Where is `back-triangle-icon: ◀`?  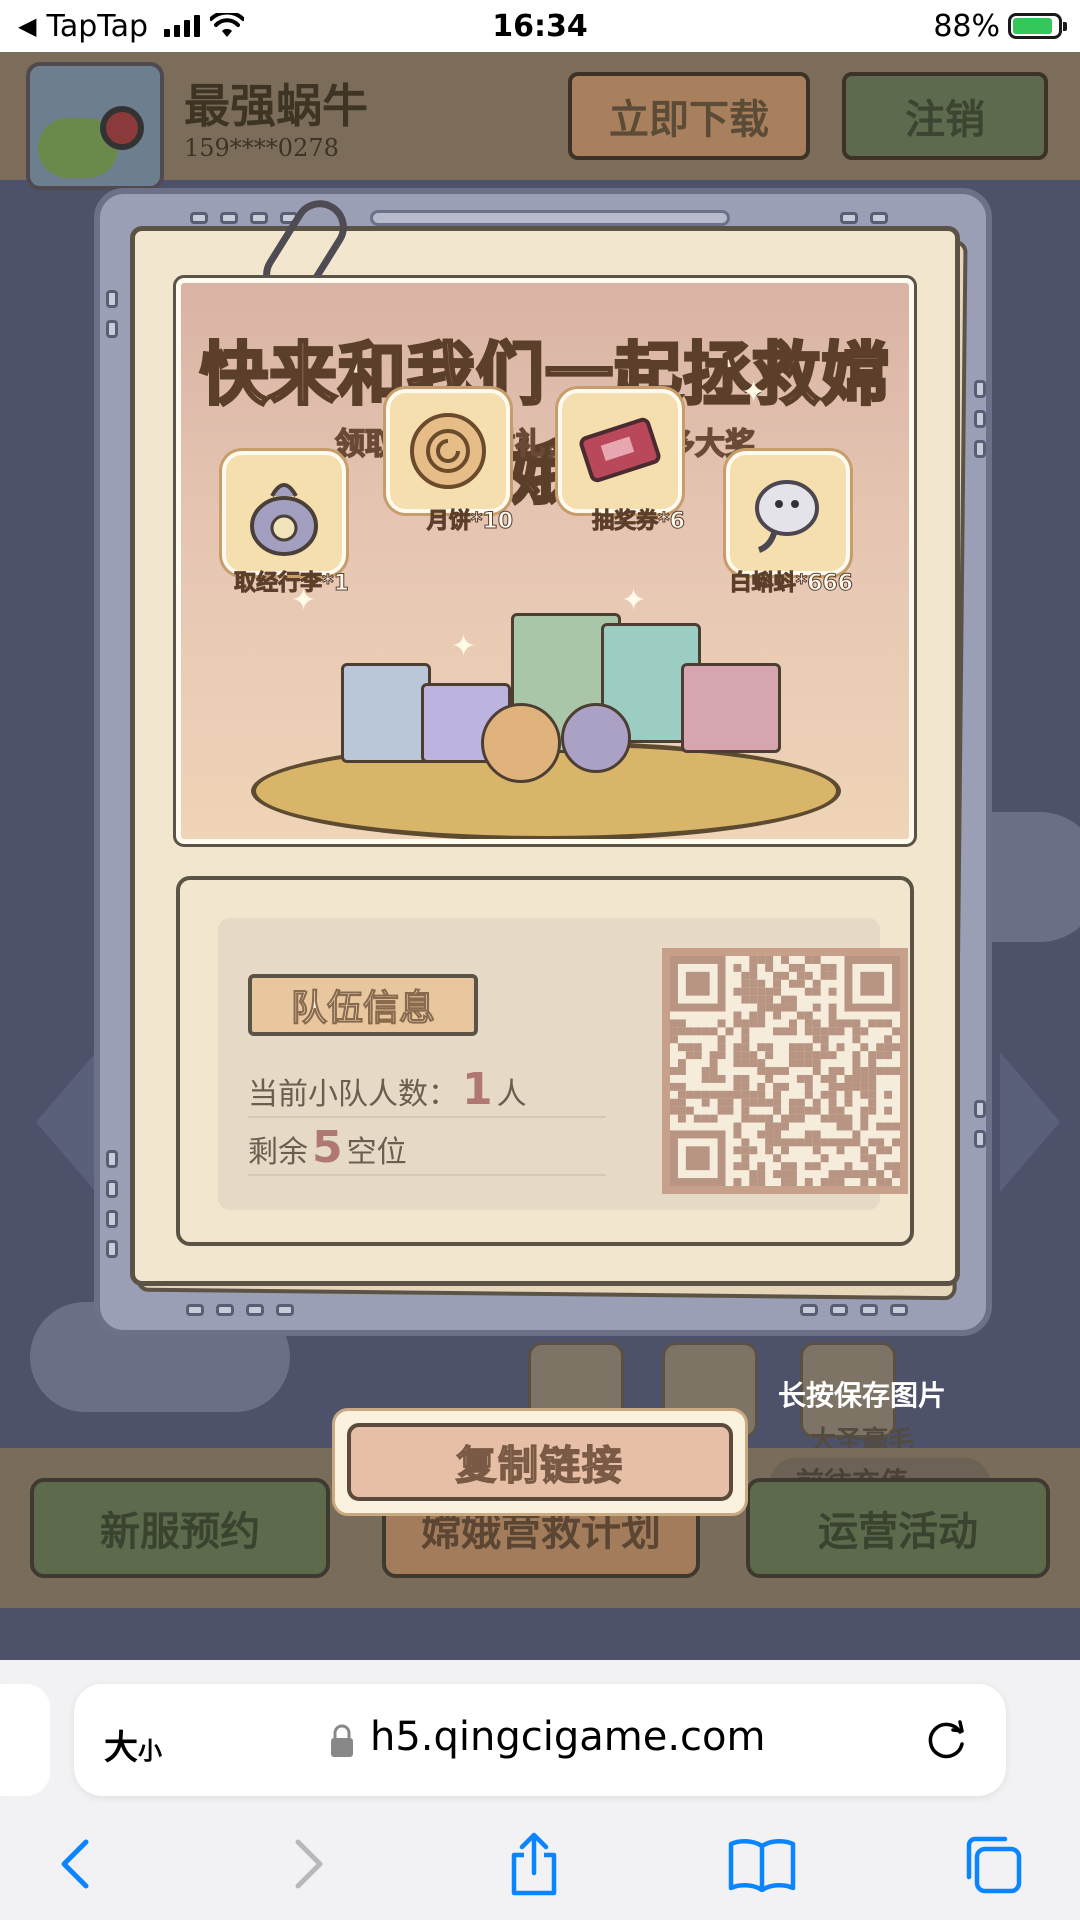
back-triangle-icon: ◀ is located at coordinates (27, 26).